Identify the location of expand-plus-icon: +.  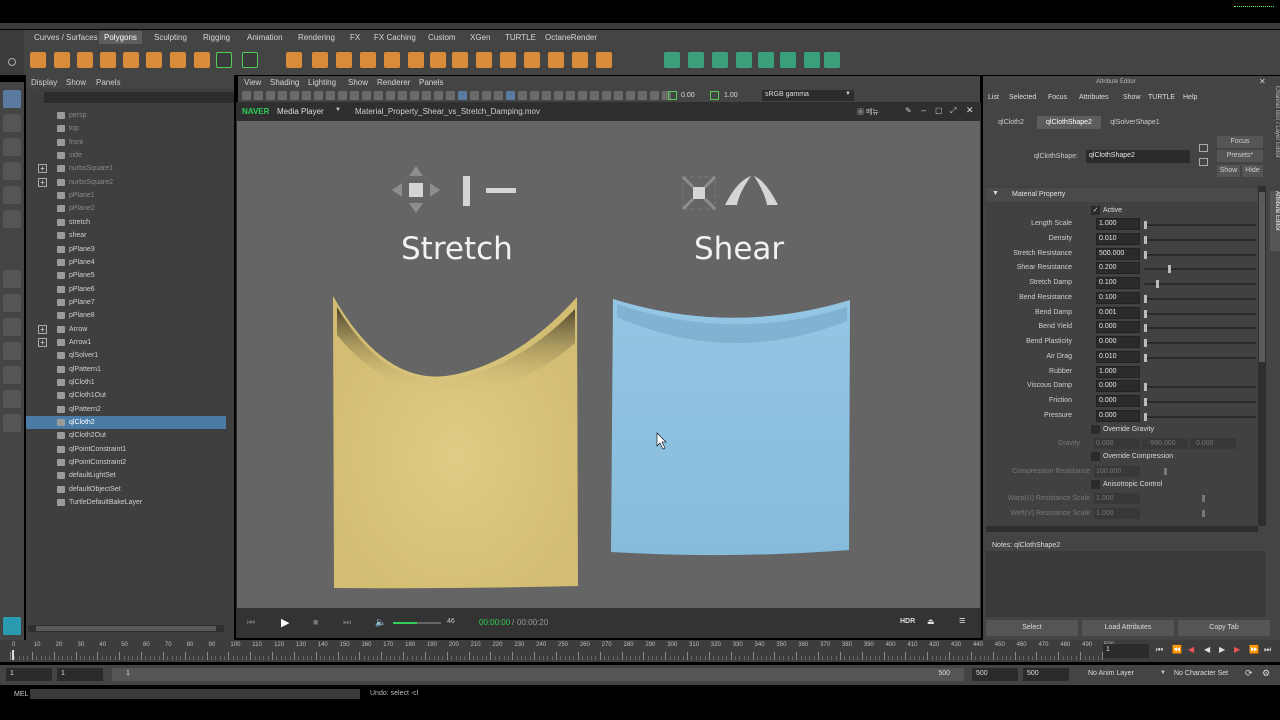
(42, 342).